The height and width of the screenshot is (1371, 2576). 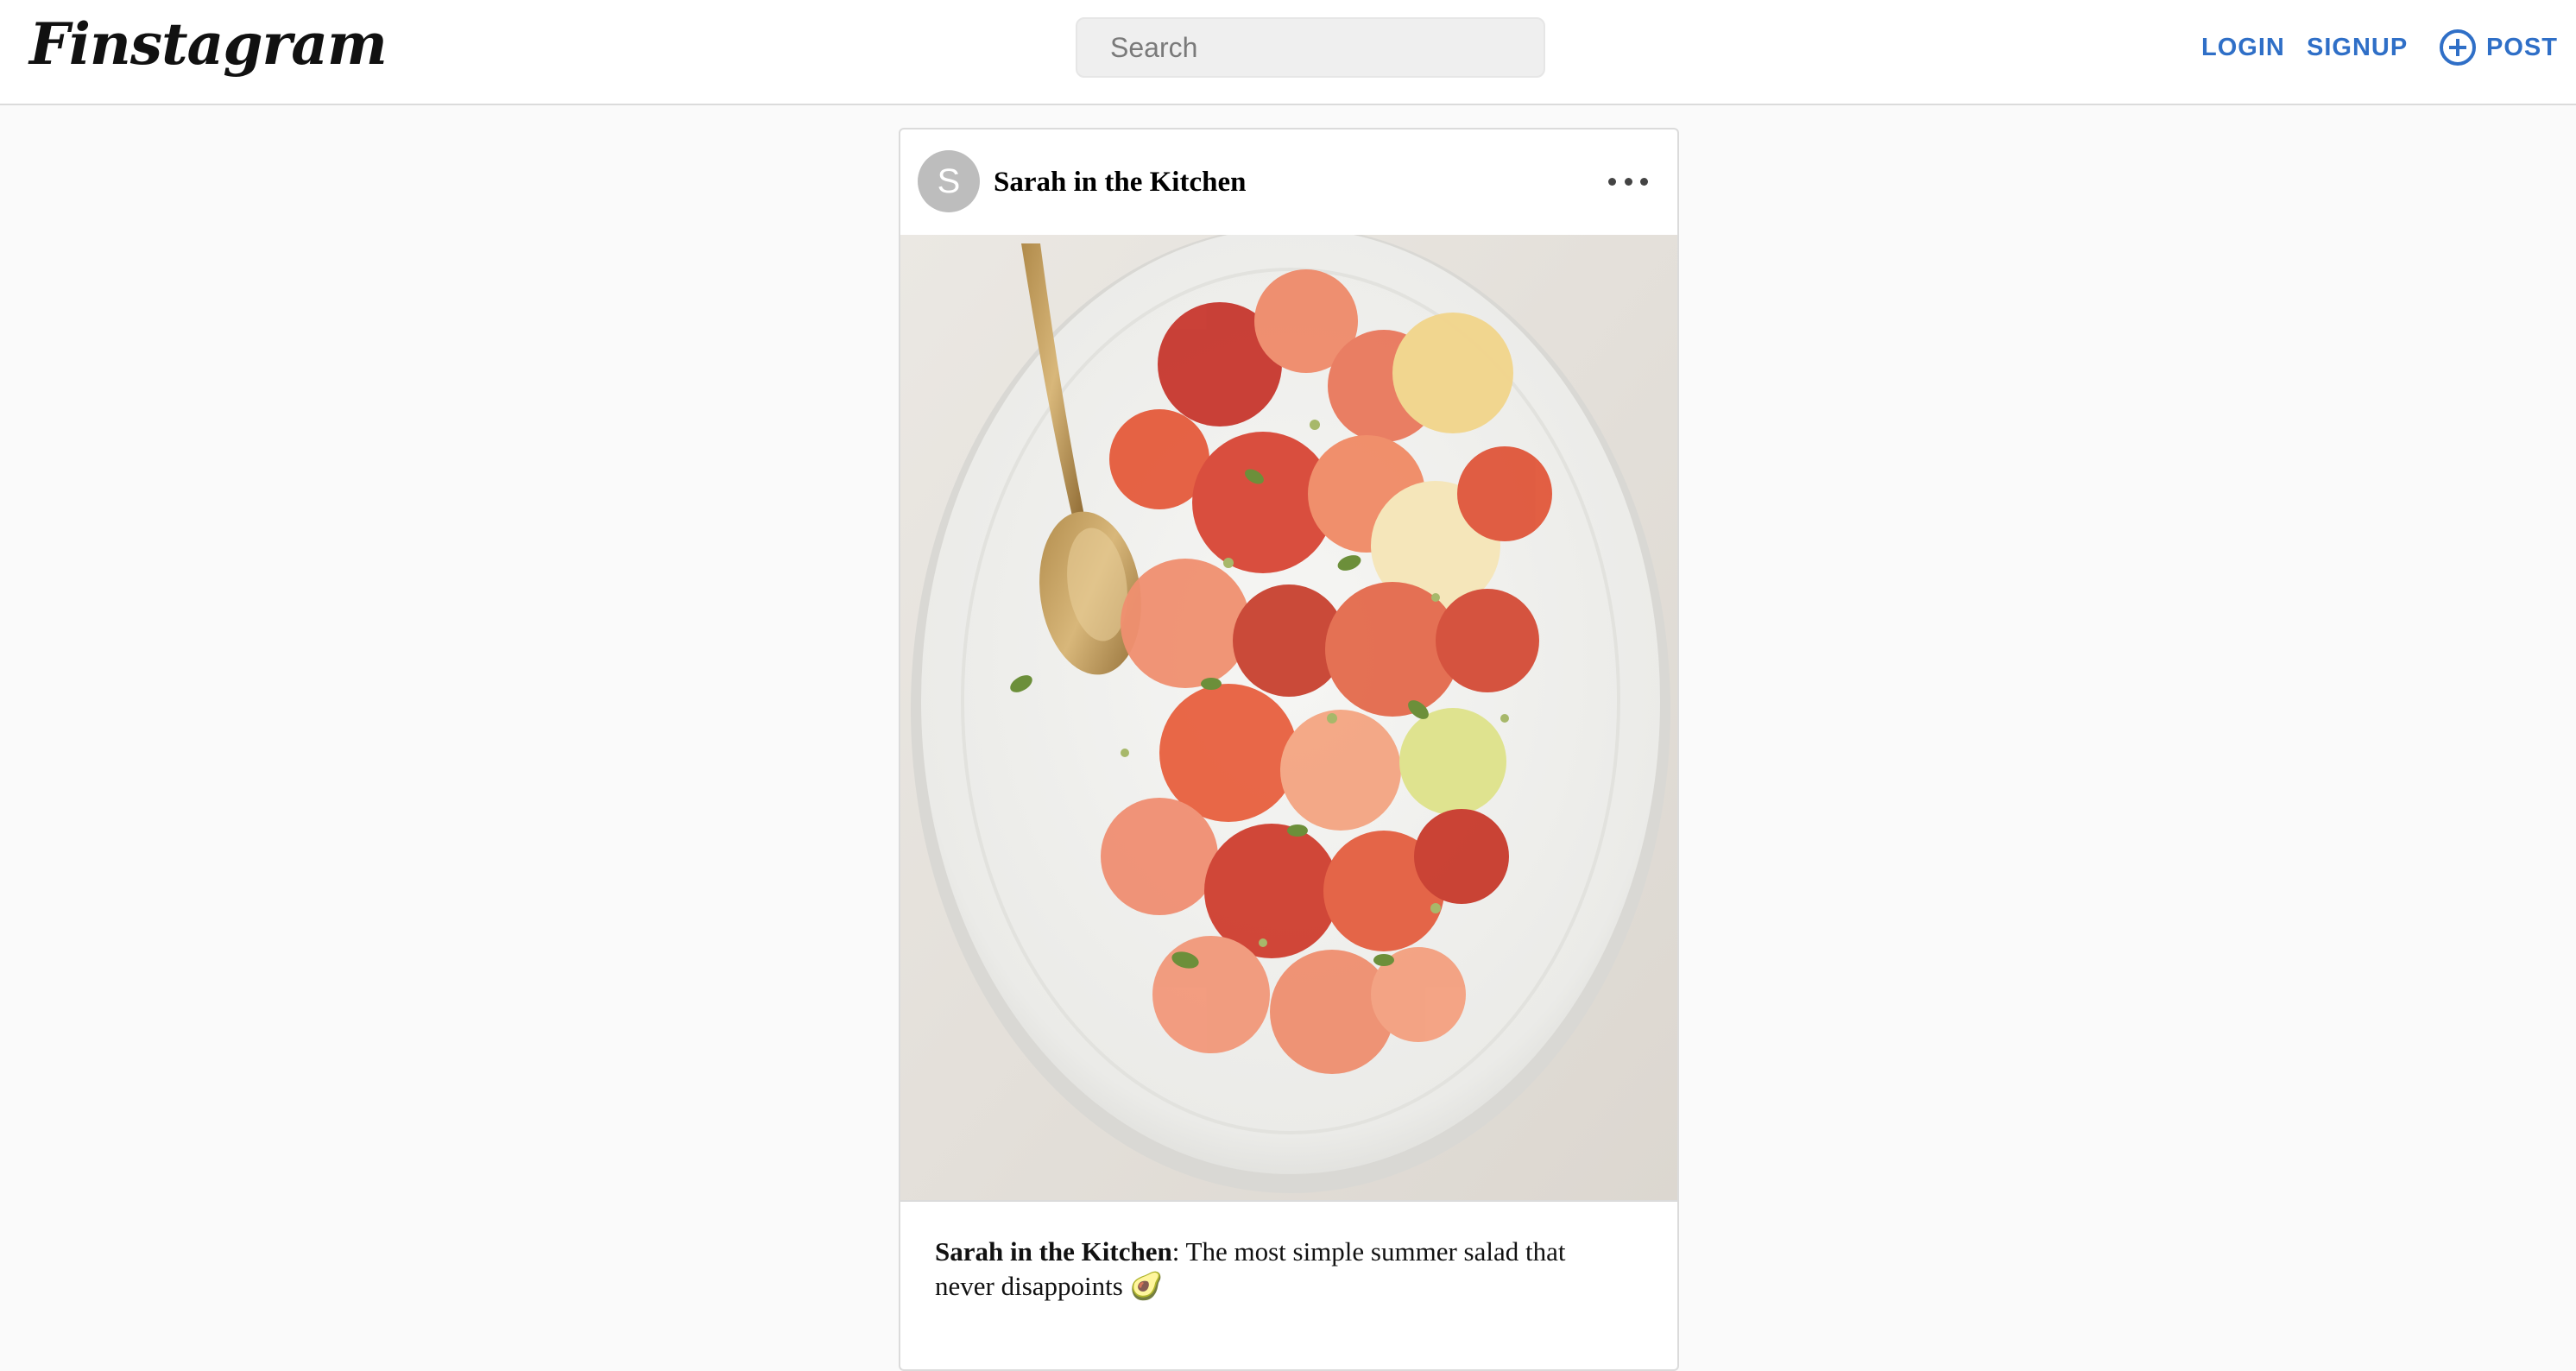 What do you see at coordinates (1288, 182) in the screenshot?
I see `post-header: S Sarah in the Kitchen` at bounding box center [1288, 182].